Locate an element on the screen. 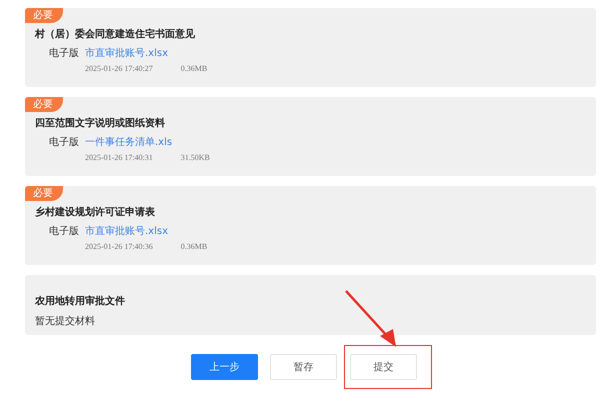 Image resolution: width=600 pixels, height=402 pixels. upload-time: 2025-01-26 17:40:31 is located at coordinates (119, 157).